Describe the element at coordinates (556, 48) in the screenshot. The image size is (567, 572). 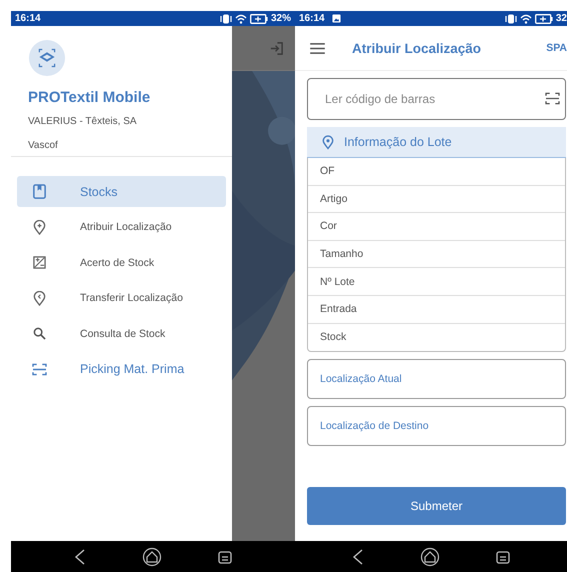
I see `action-link: SPA` at that location.